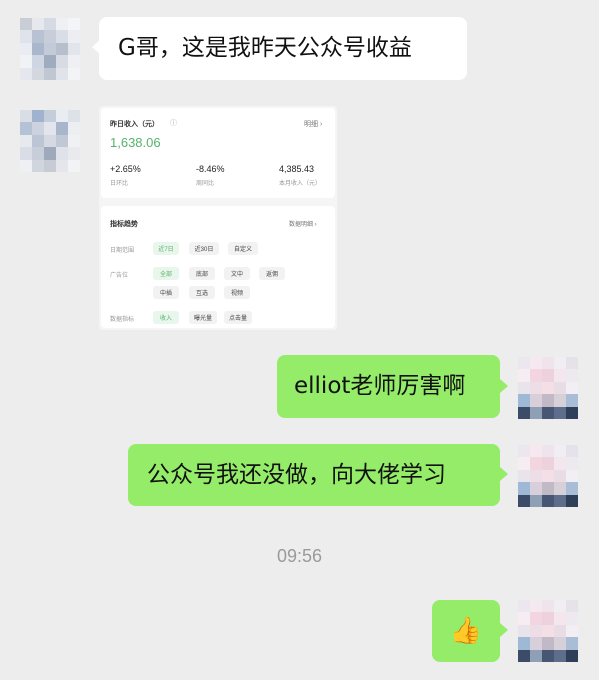 The width and height of the screenshot is (599, 680). I want to click on chat-message: 公众号我还没做，向大佬学习, so click(314, 475).